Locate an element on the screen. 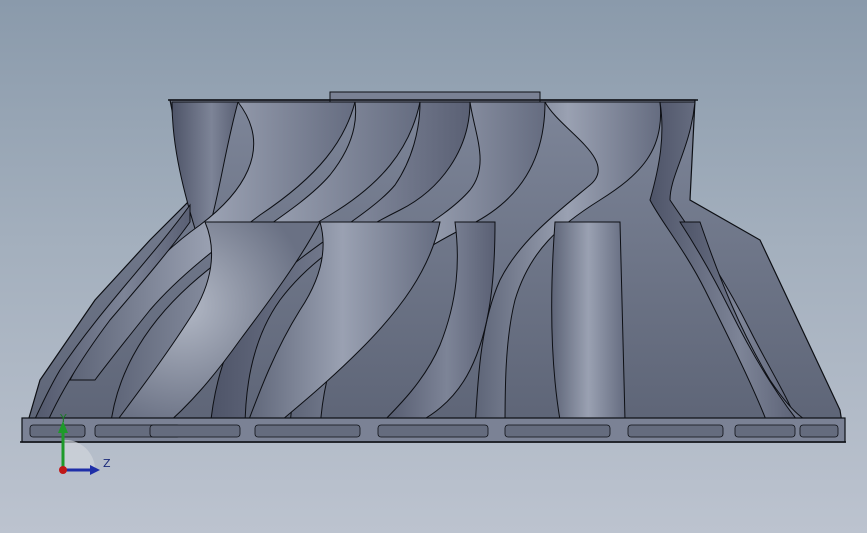 The height and width of the screenshot is (533, 867). x-axis-origin is located at coordinates (63, 470).